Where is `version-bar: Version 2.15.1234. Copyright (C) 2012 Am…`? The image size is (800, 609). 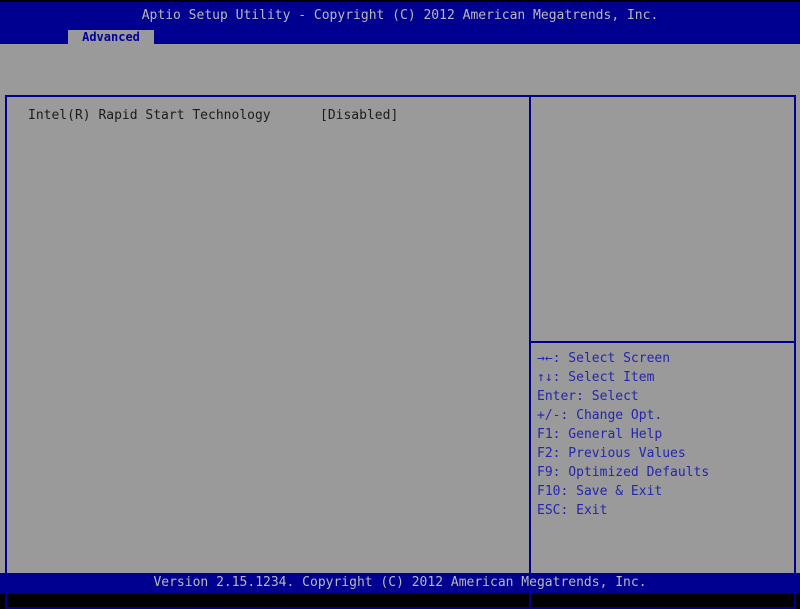
version-bar: Version 2.15.1234. Copyright (C) 2012 Am… is located at coordinates (400, 583).